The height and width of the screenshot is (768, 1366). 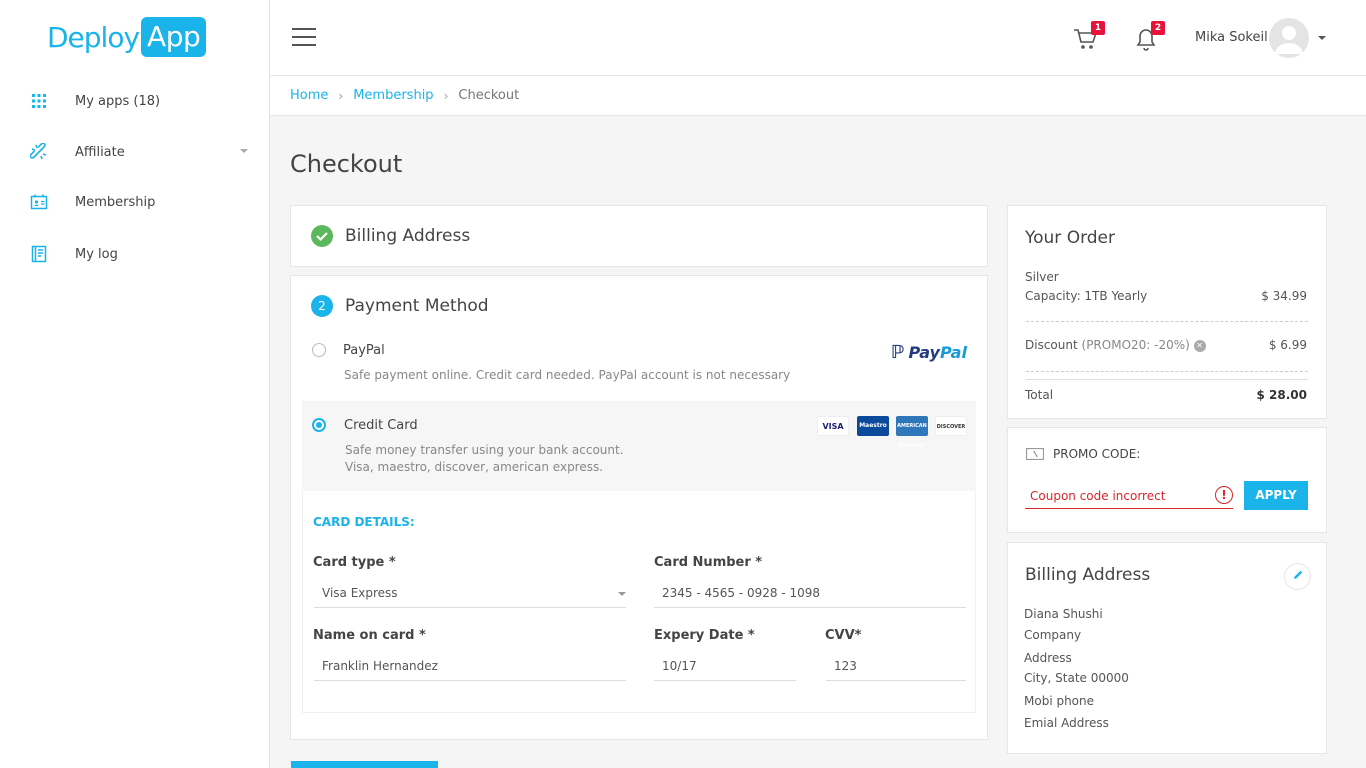 I want to click on billing-step-title: Billing Address, so click(x=408, y=236).